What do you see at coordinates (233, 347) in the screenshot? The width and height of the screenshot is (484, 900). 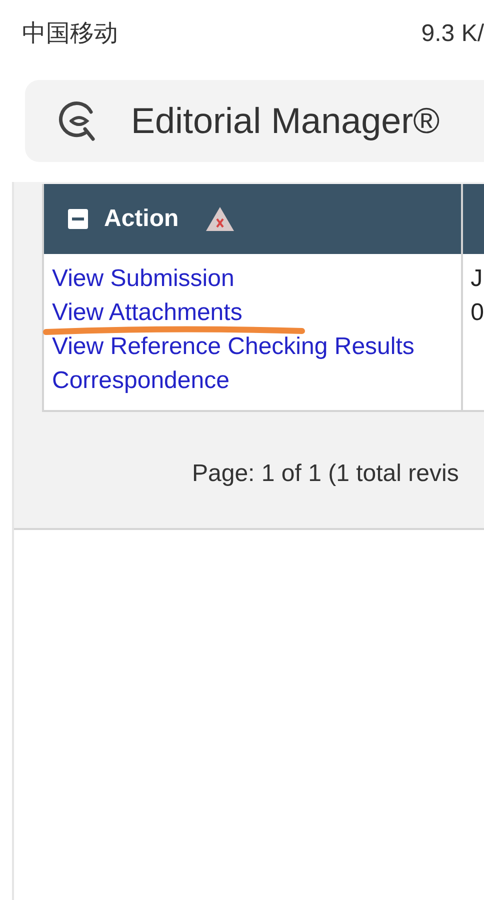 I see `action-link: View Reference Checking Results` at bounding box center [233, 347].